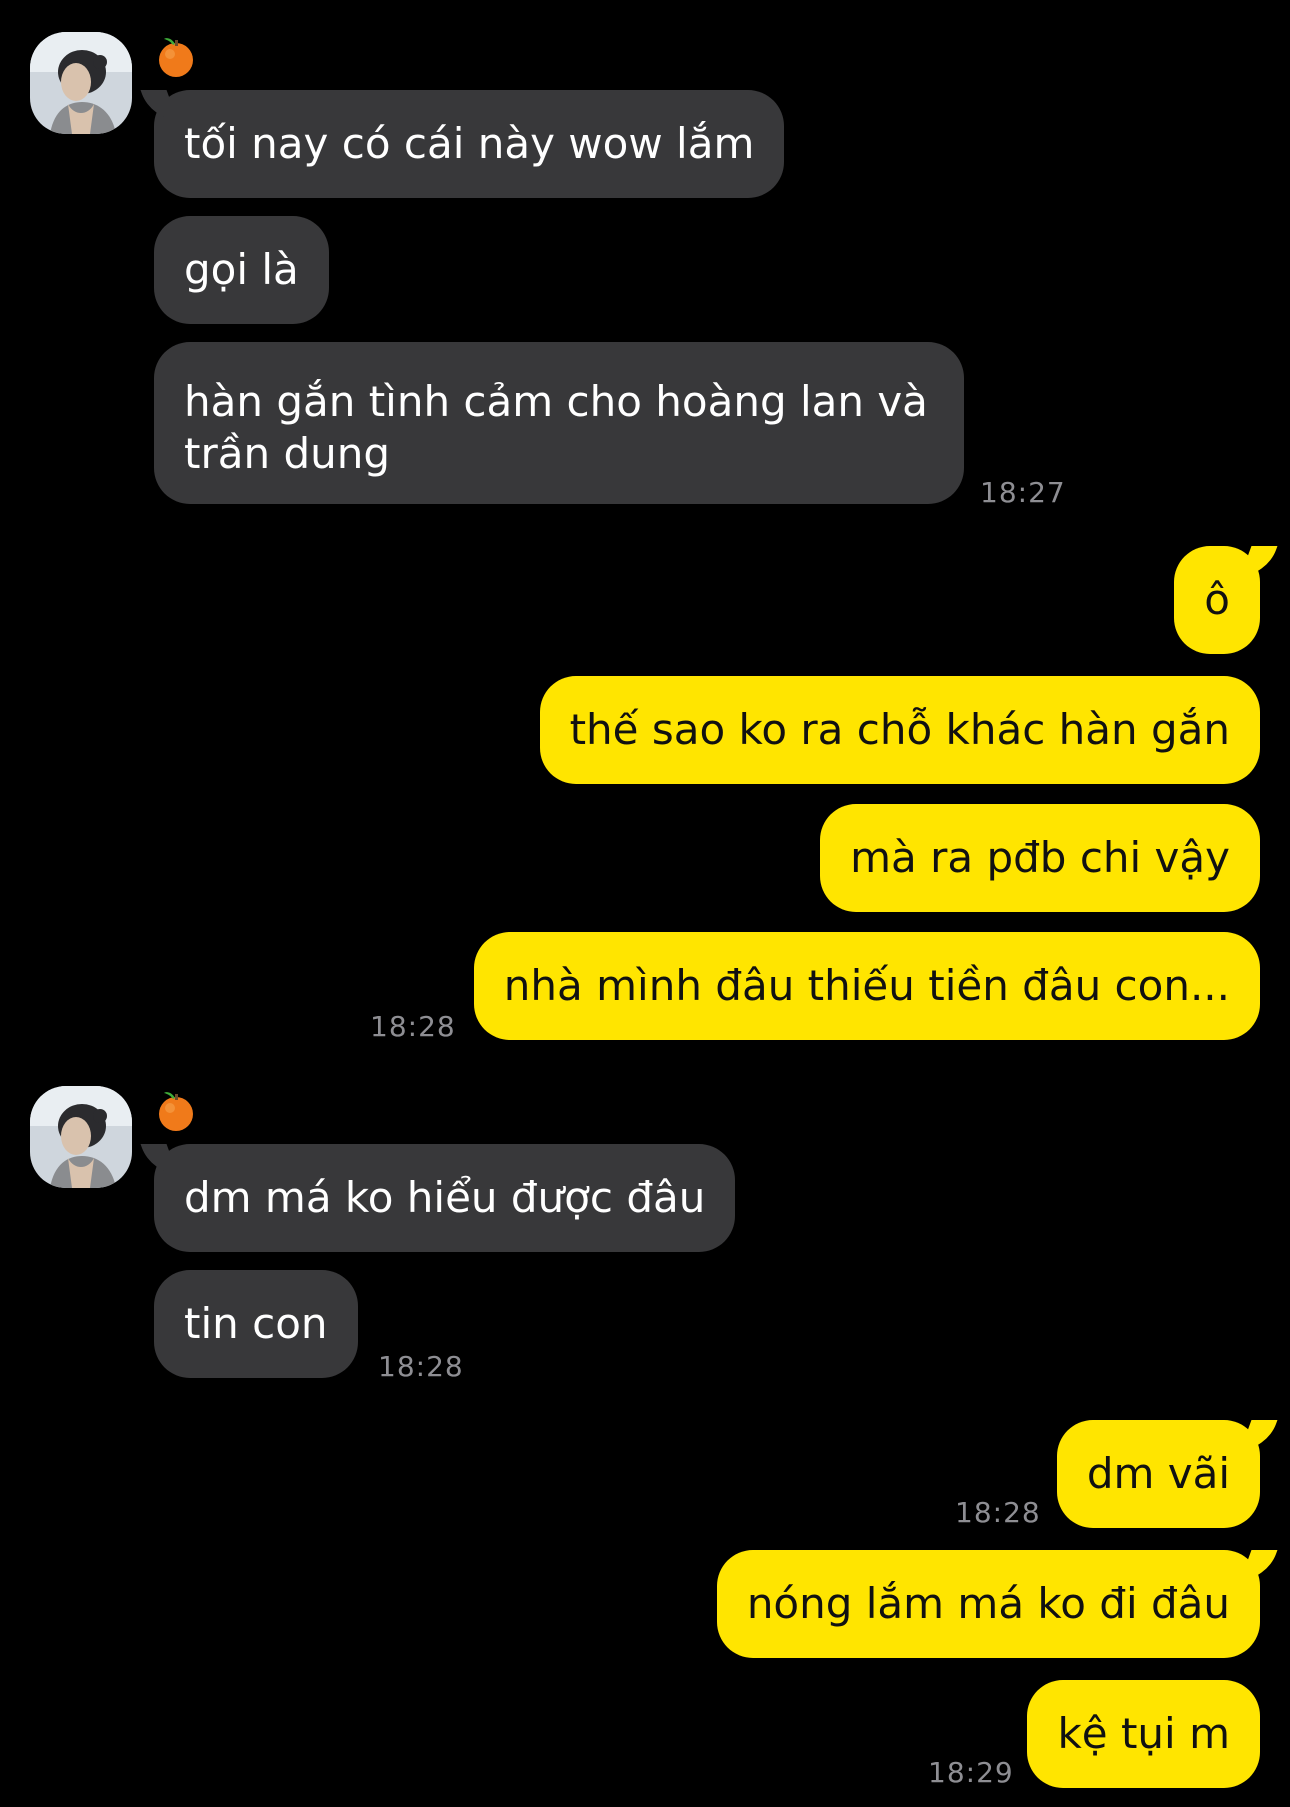  I want to click on message-text: dm vãi, so click(1158, 1473).